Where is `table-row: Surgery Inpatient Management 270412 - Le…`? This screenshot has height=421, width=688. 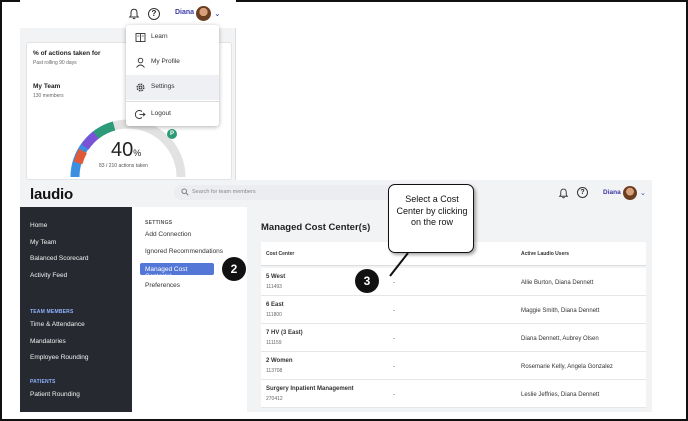
table-row: Surgery Inpatient Management 270412 - Le… is located at coordinates (453, 394).